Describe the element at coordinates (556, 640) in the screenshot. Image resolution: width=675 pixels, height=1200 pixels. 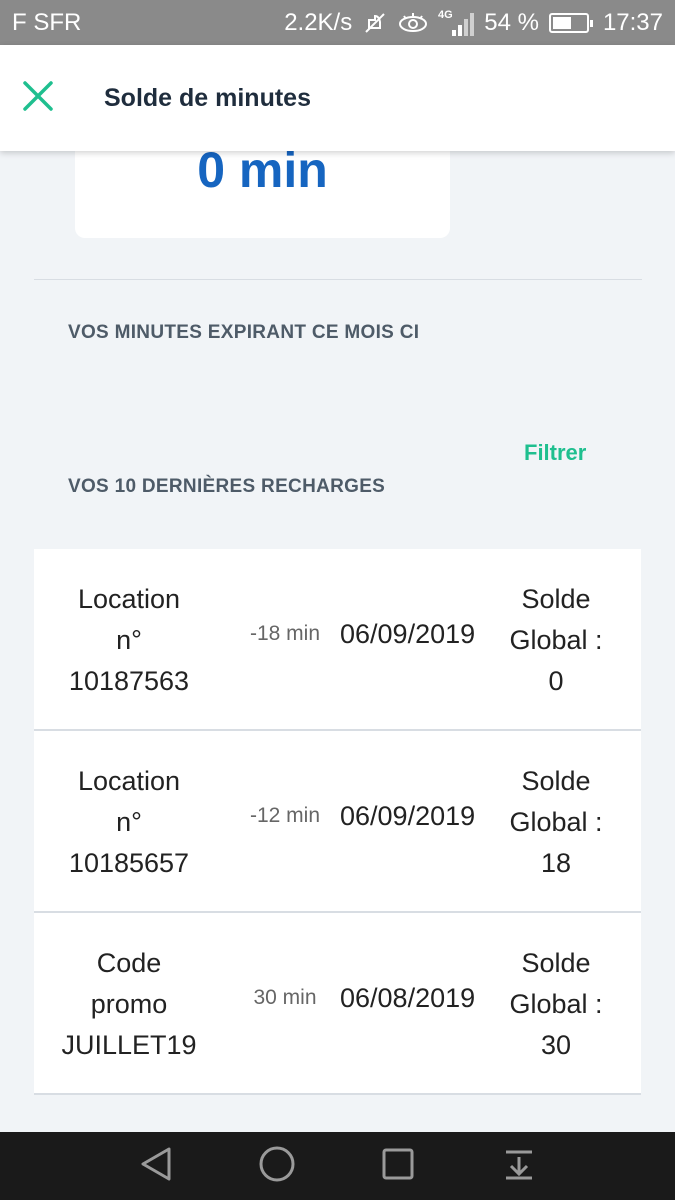
I see `recharge-balance: Solde Global :0` at that location.